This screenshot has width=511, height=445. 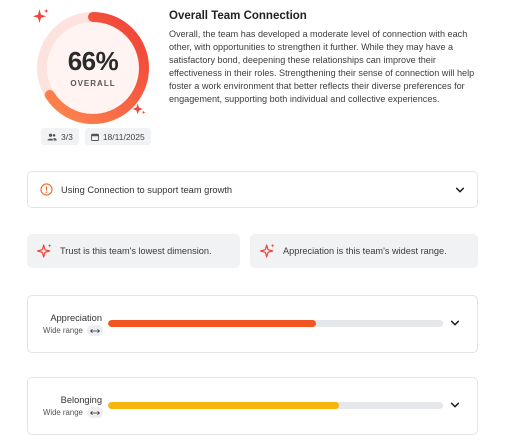 I want to click on accordion-label: Using Connection to support team growth, so click(x=147, y=189).